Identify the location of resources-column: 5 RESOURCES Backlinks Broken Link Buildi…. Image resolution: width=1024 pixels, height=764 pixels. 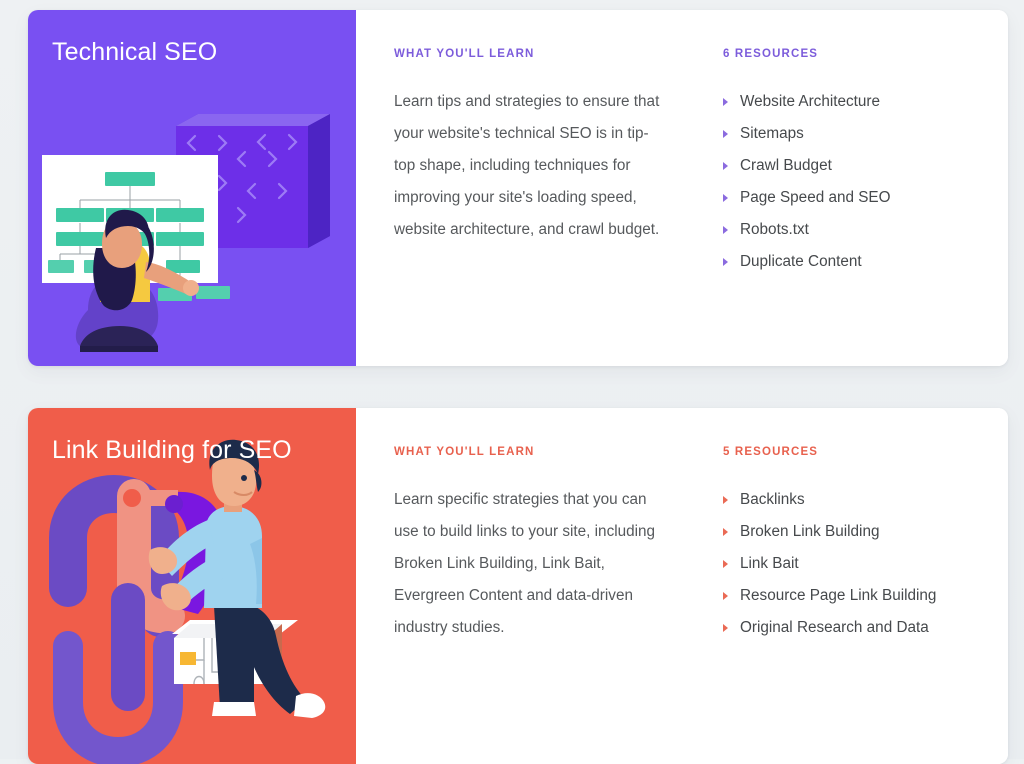
(847, 605).